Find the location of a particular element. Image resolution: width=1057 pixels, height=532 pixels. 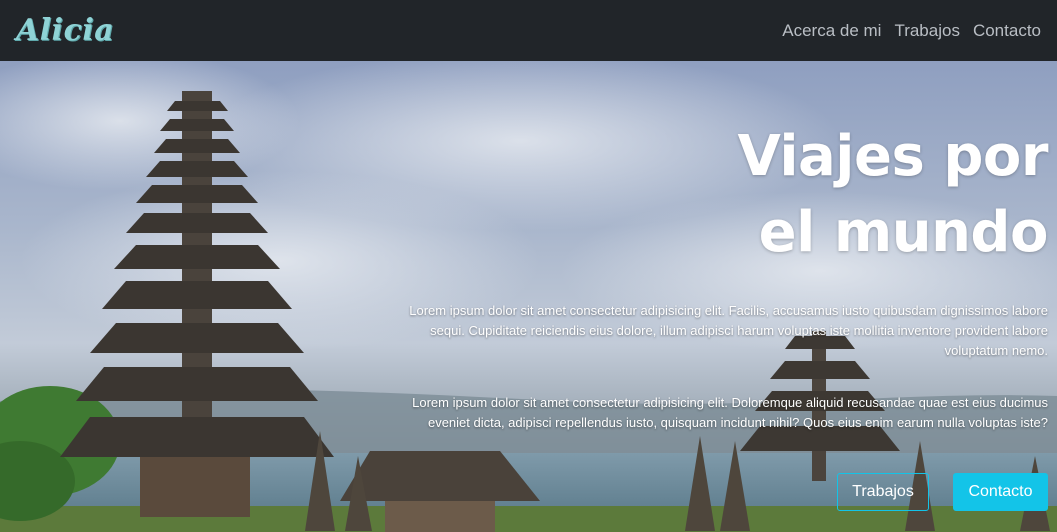

brand-logo: Alicia is located at coordinates (65, 30).